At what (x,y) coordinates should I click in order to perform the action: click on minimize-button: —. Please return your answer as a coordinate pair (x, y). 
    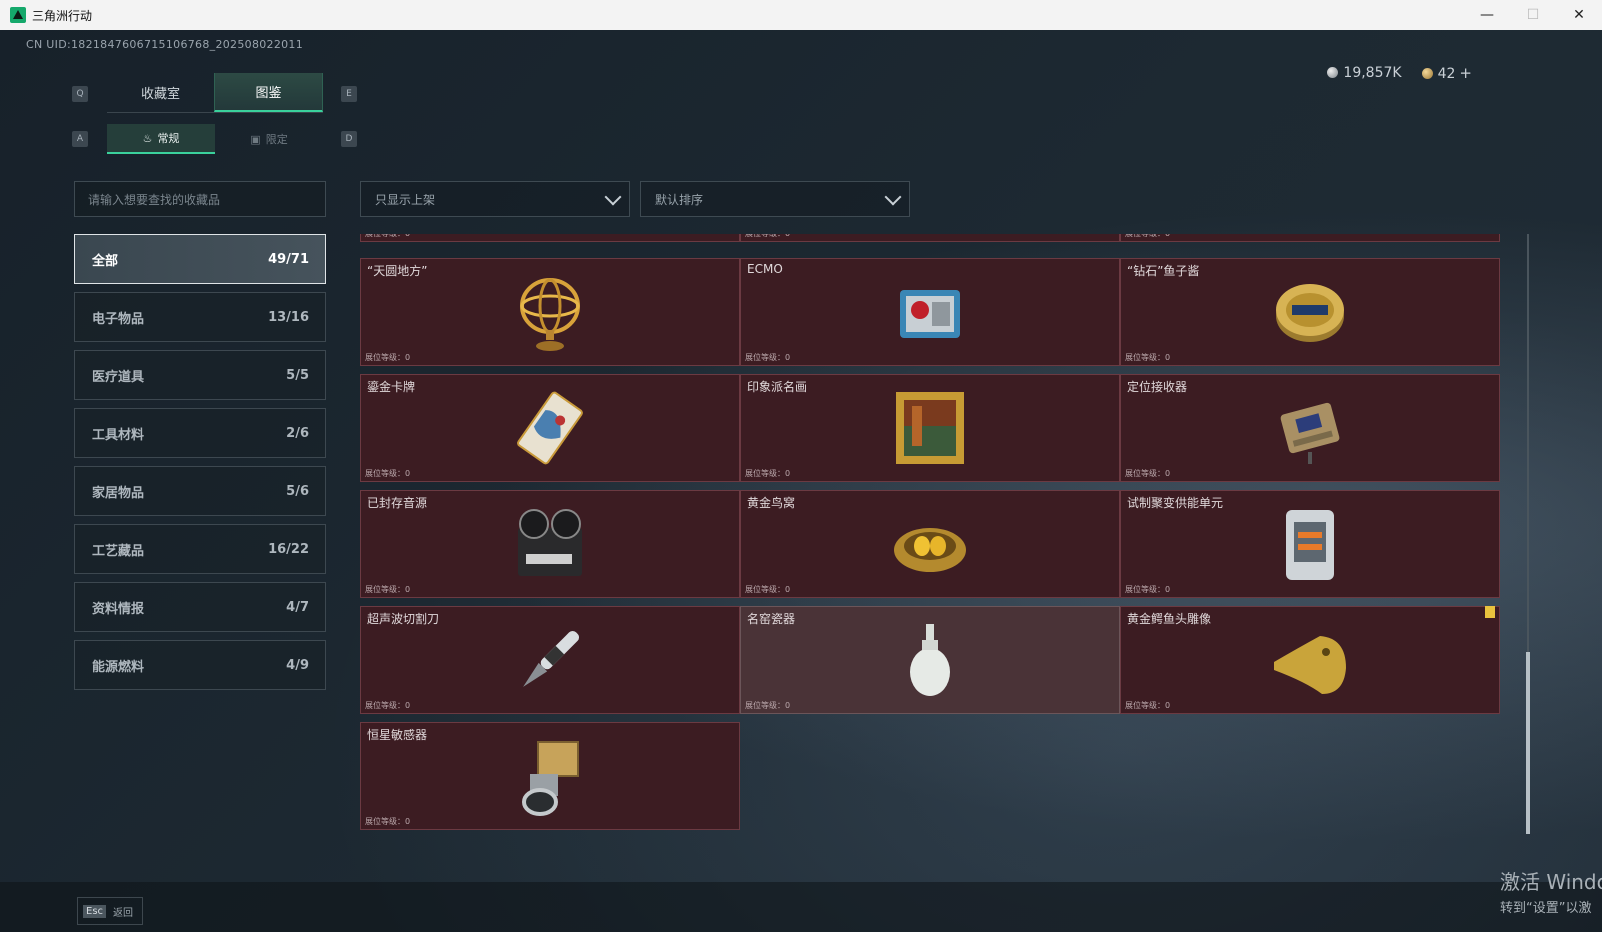
    Looking at the image, I should click on (1487, 15).